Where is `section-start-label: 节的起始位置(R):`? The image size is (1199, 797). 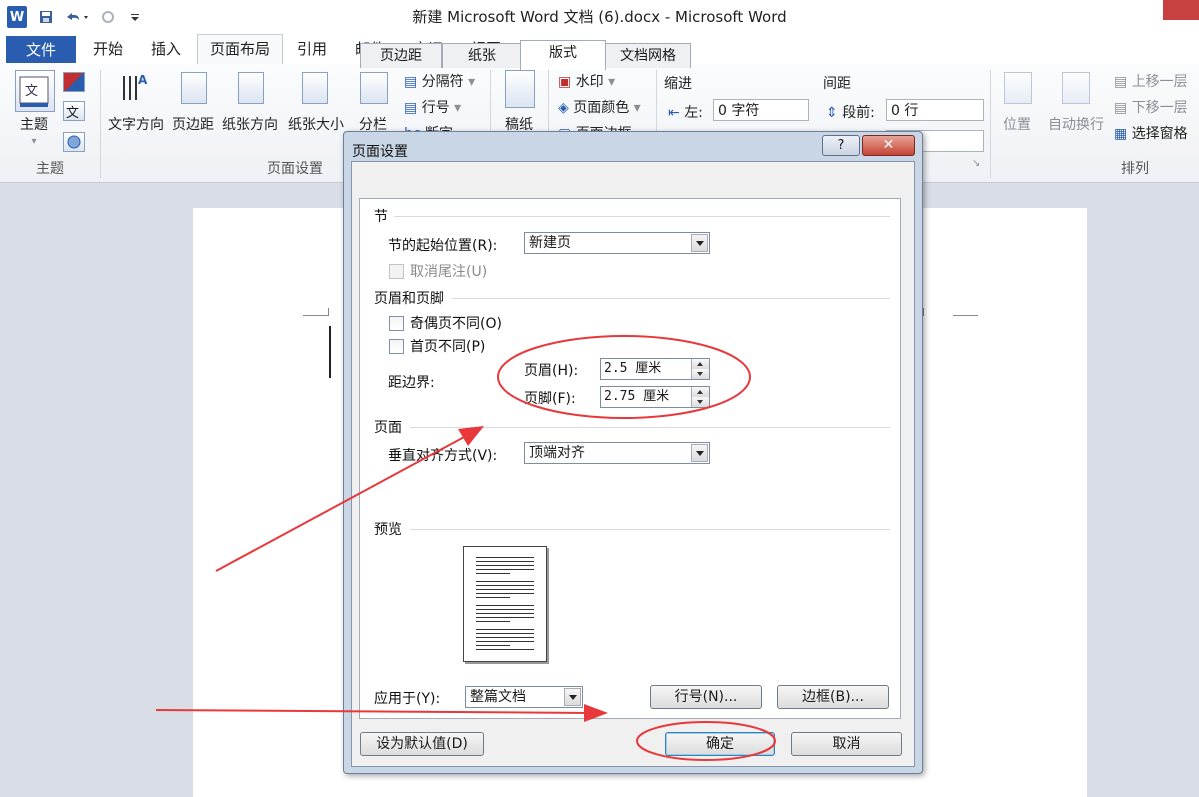
section-start-label: 节的起始位置(R): is located at coordinates (443, 246).